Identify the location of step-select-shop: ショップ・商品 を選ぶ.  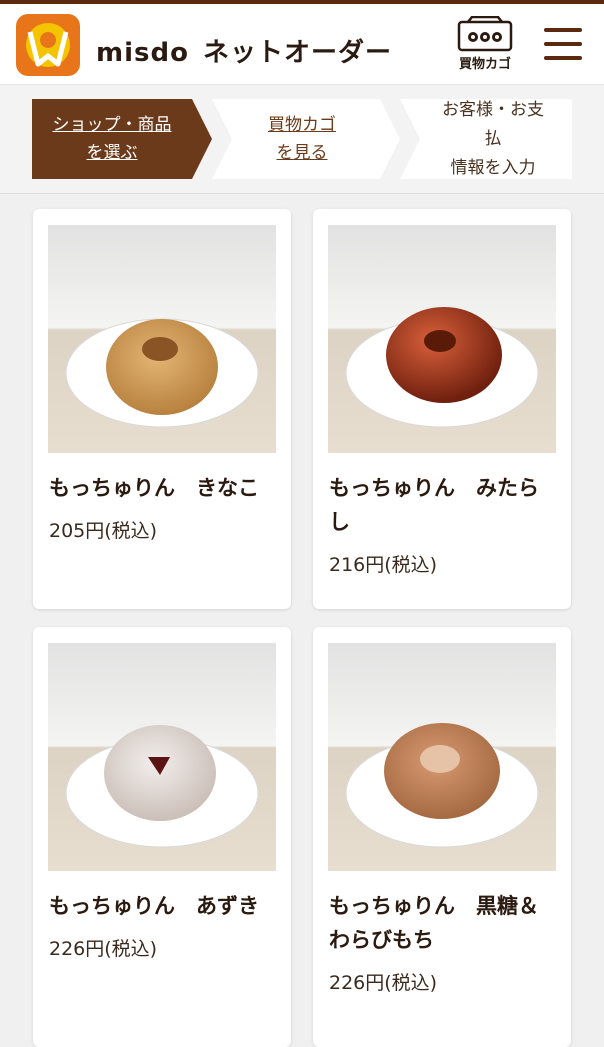
(122, 139).